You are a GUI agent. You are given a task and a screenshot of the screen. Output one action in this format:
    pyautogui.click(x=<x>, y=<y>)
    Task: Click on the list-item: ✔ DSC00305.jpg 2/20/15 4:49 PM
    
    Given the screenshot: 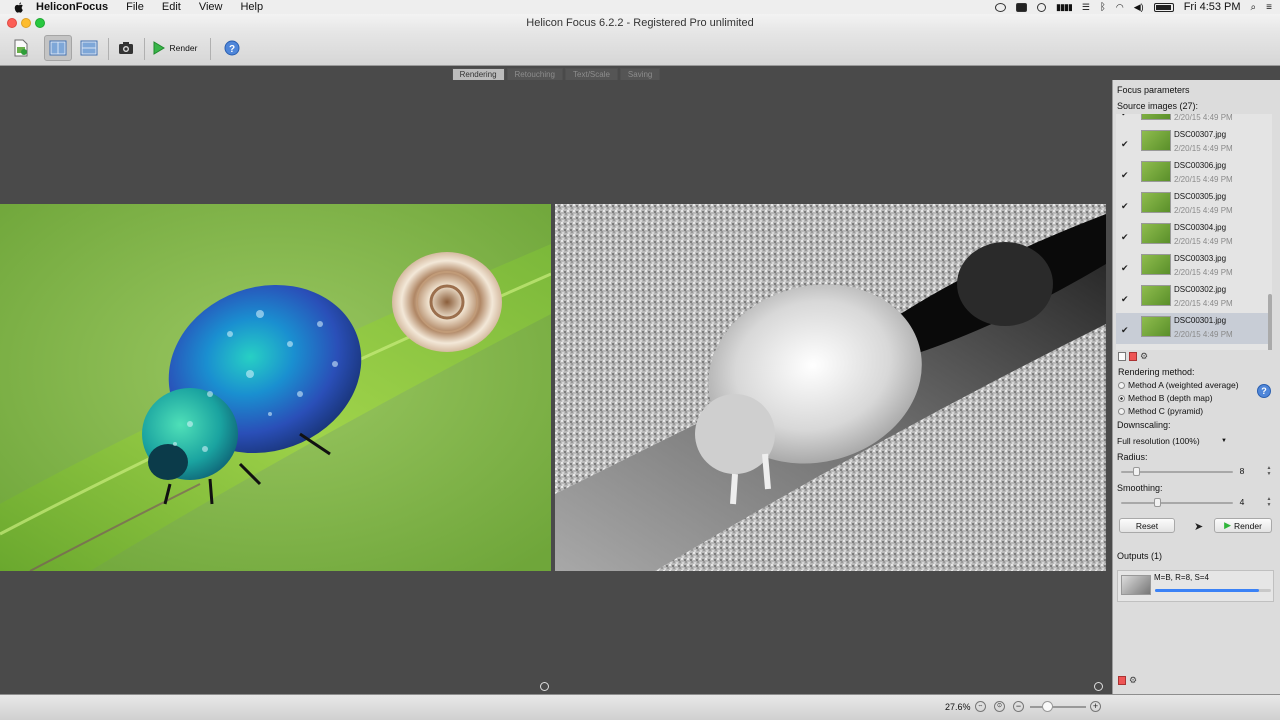 What is the action you would take?
    pyautogui.click(x=1194, y=204)
    